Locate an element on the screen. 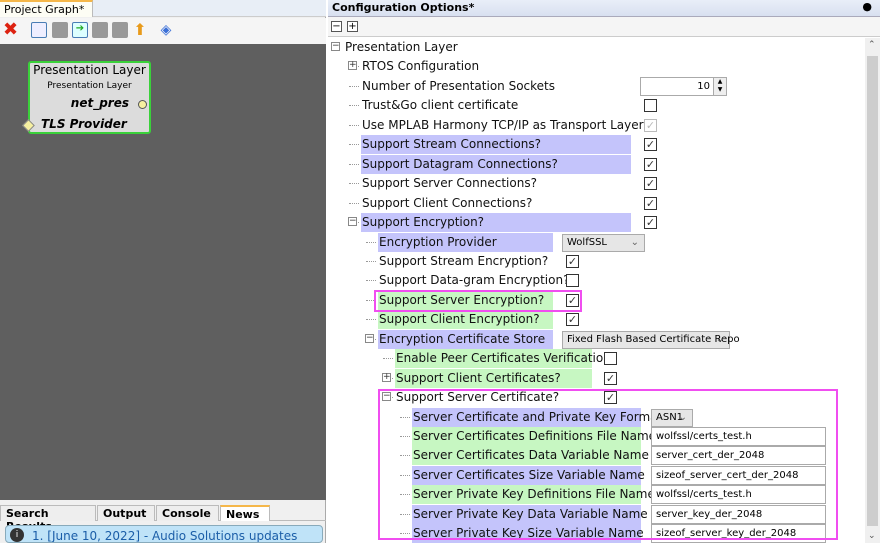 This screenshot has width=880, height=543. tree-row: − Support Encryption? ✓ is located at coordinates (595, 223).